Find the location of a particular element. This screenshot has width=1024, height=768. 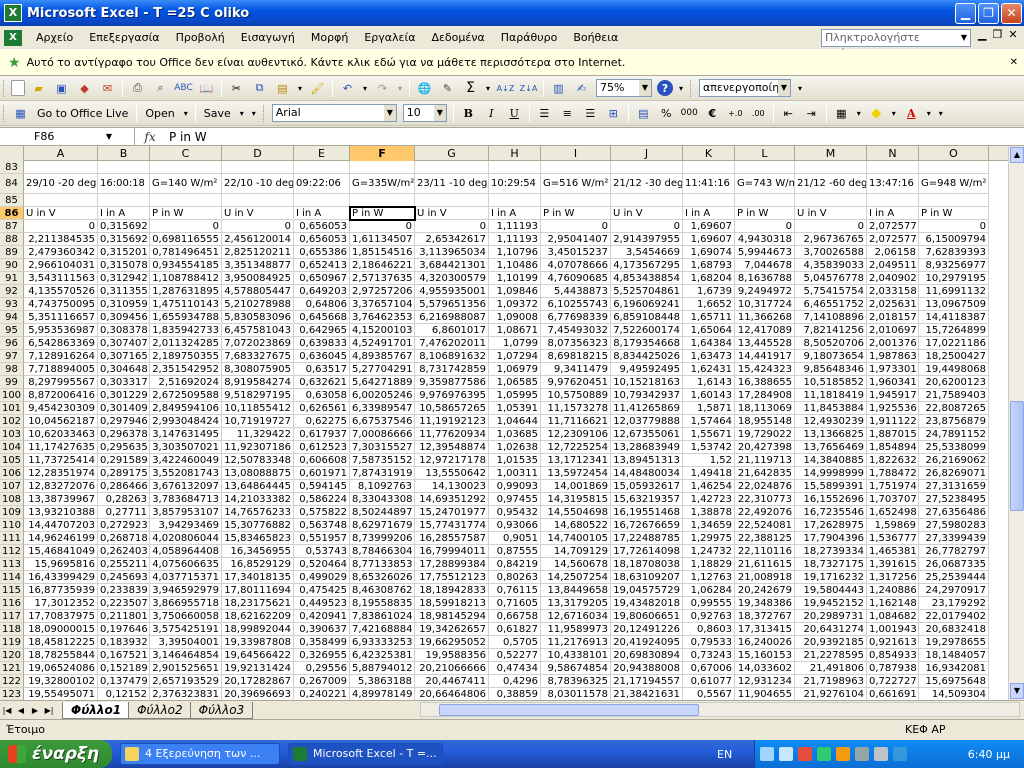

cell: 14,709129 is located at coordinates (576, 551).